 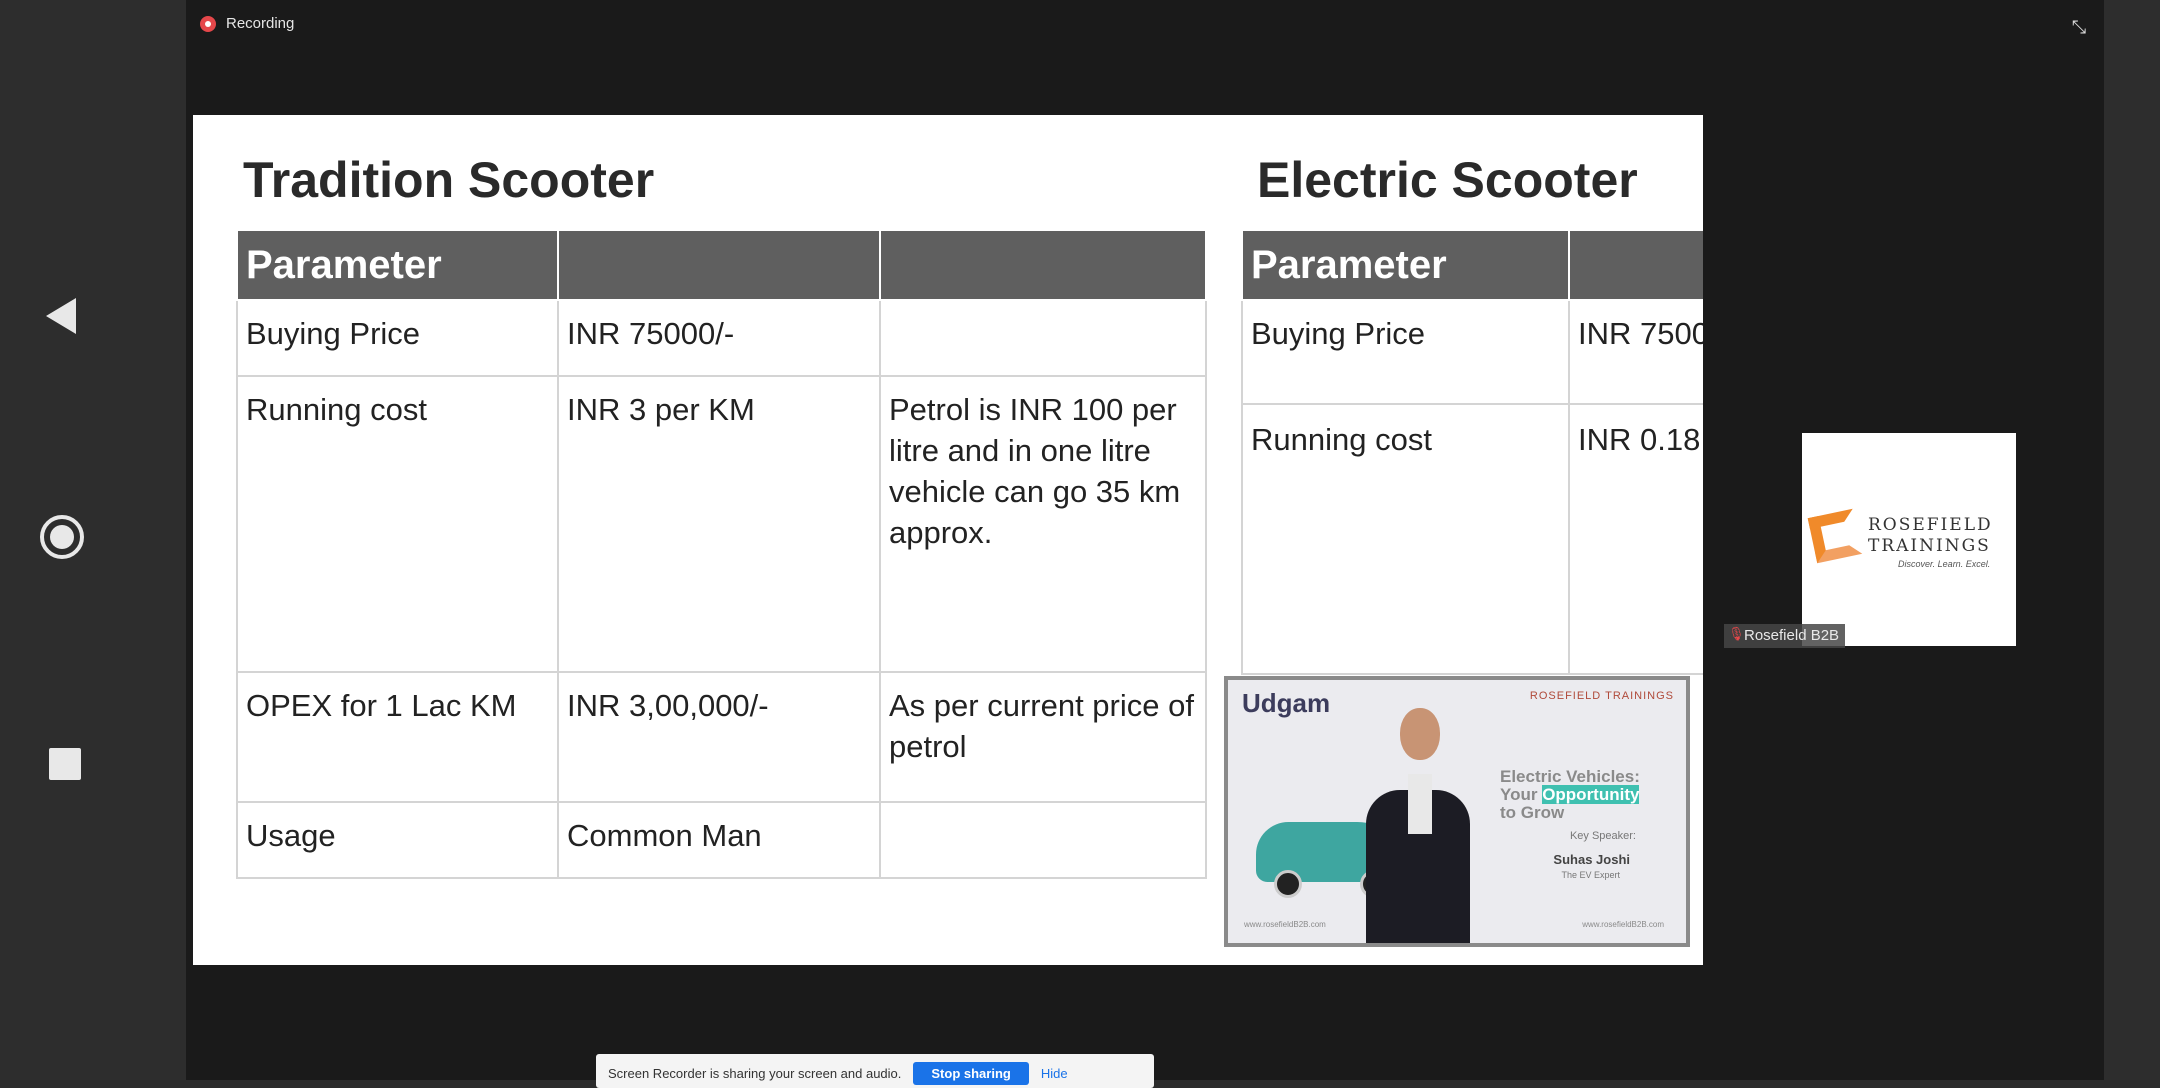 I want to click on wheel-icon, so click(x=1288, y=884).